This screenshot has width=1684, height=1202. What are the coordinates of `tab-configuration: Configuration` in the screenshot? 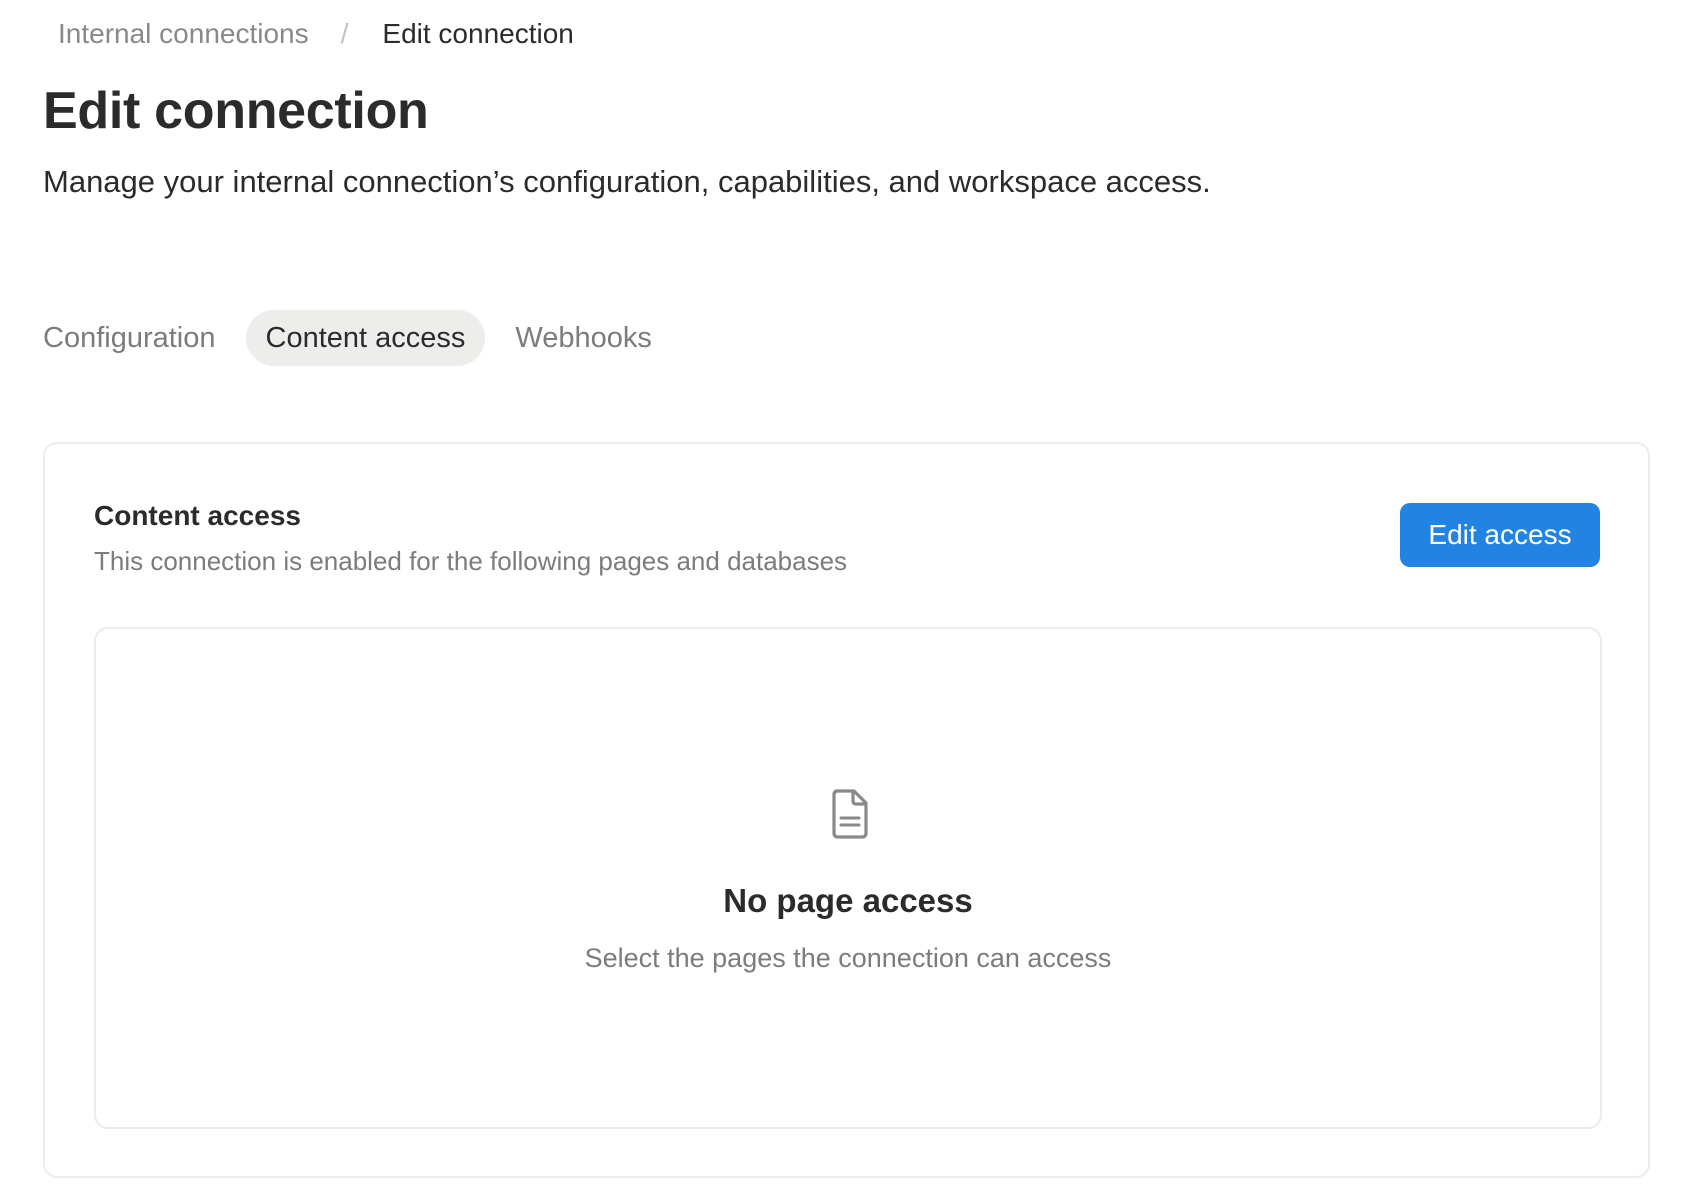 It's located at (139, 338).